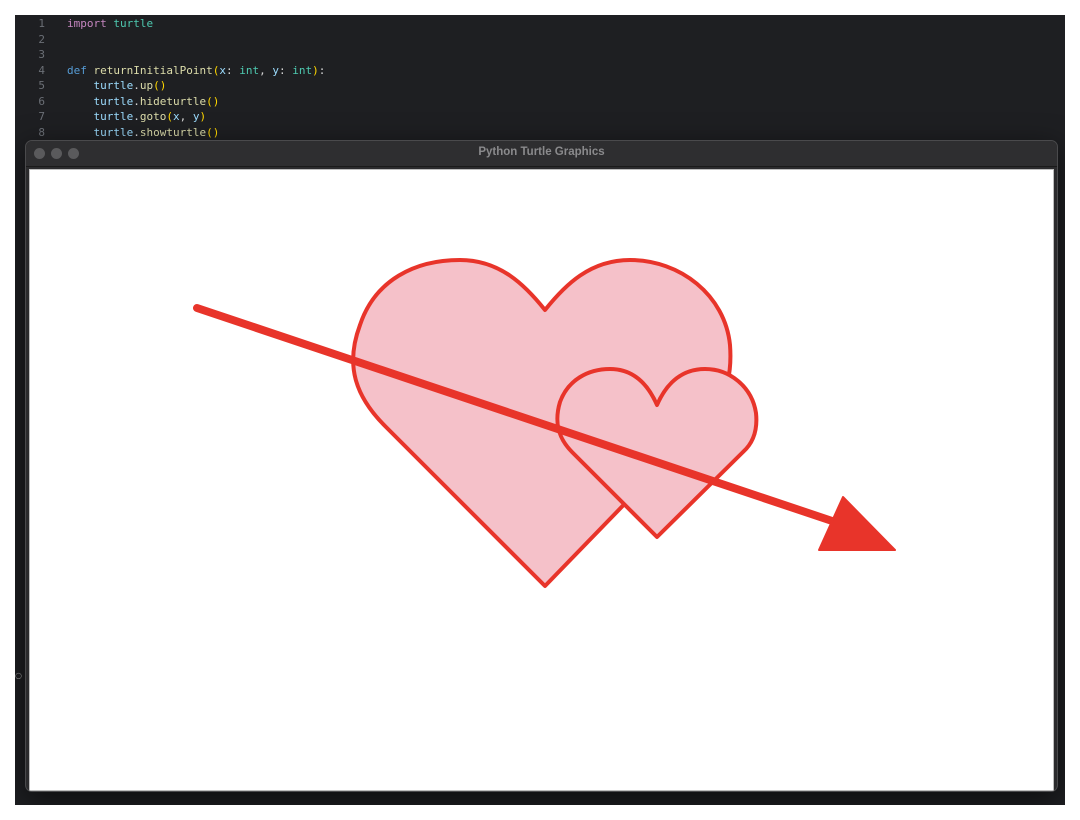 Image resolution: width=1080 pixels, height=820 pixels. Describe the element at coordinates (87, 23) in the screenshot. I see `code-token: import` at that location.